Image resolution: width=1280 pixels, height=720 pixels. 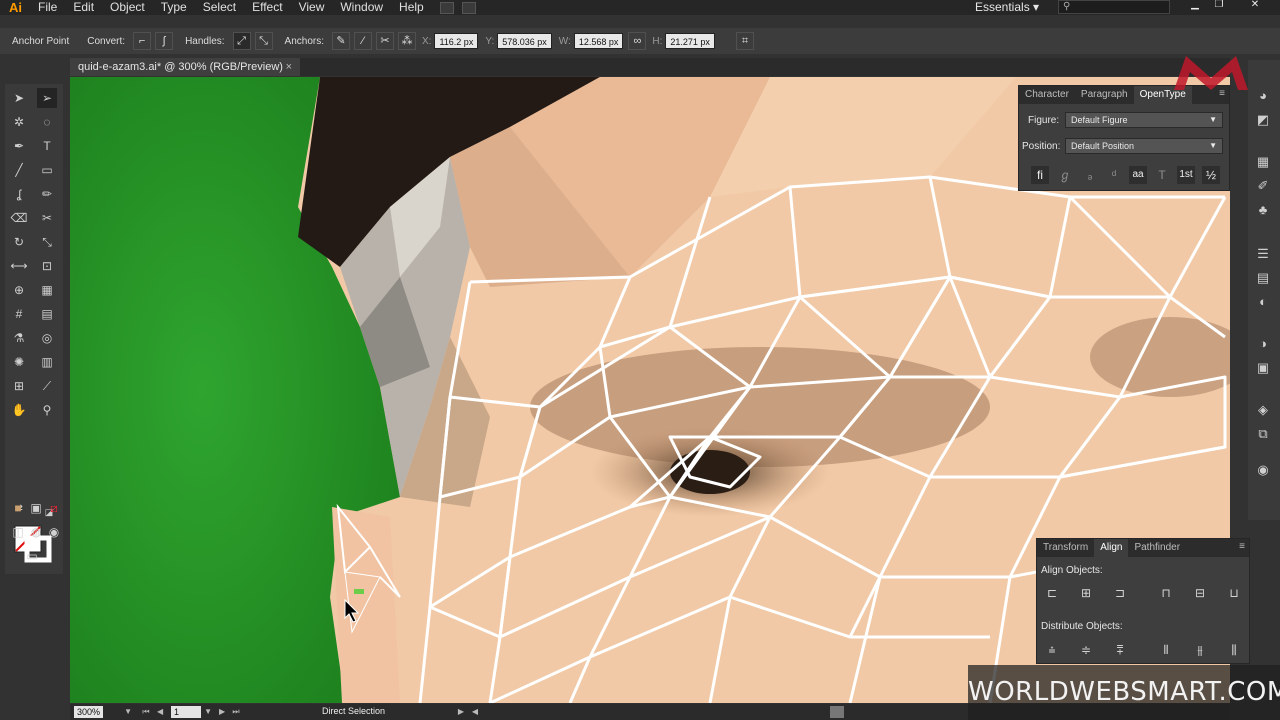 I want to click on tab-pathfinder: Pathfinder, so click(x=1157, y=548).